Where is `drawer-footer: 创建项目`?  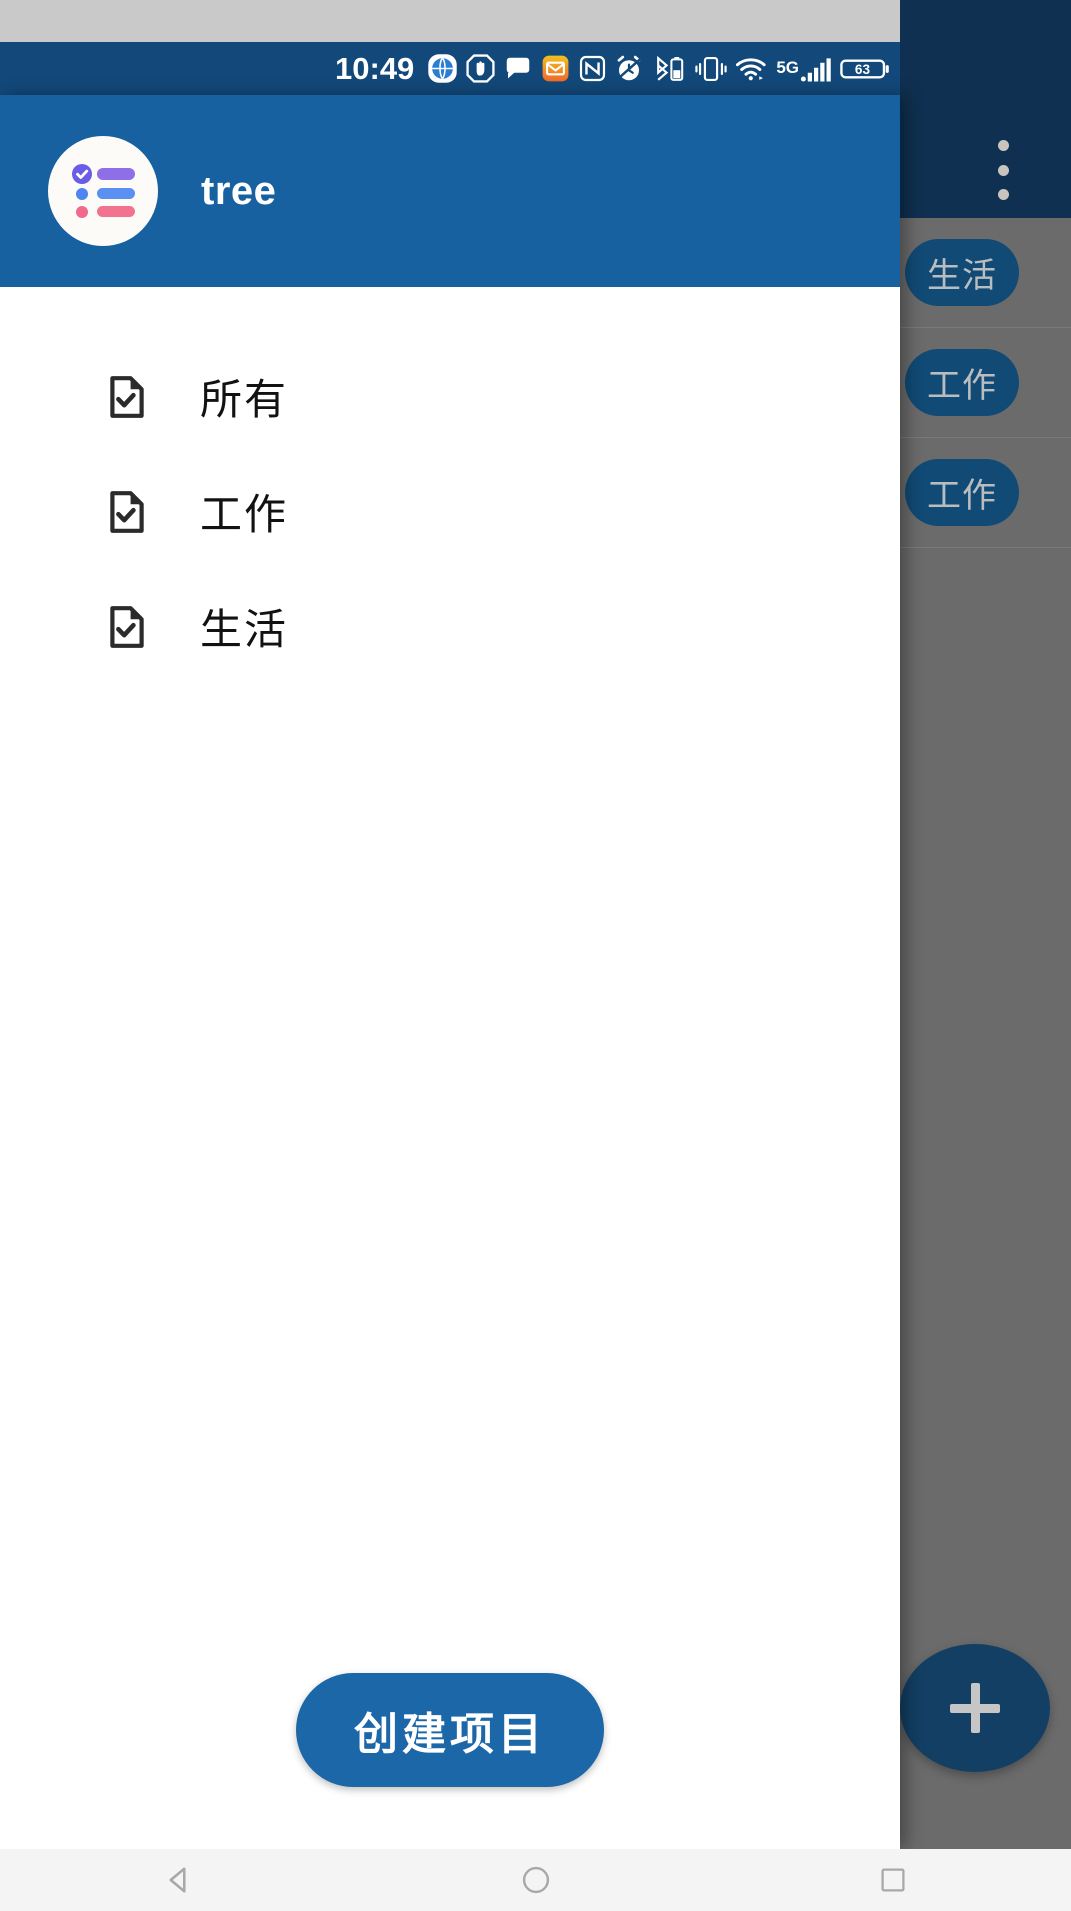
drawer-footer: 创建项目 is located at coordinates (450, 1730).